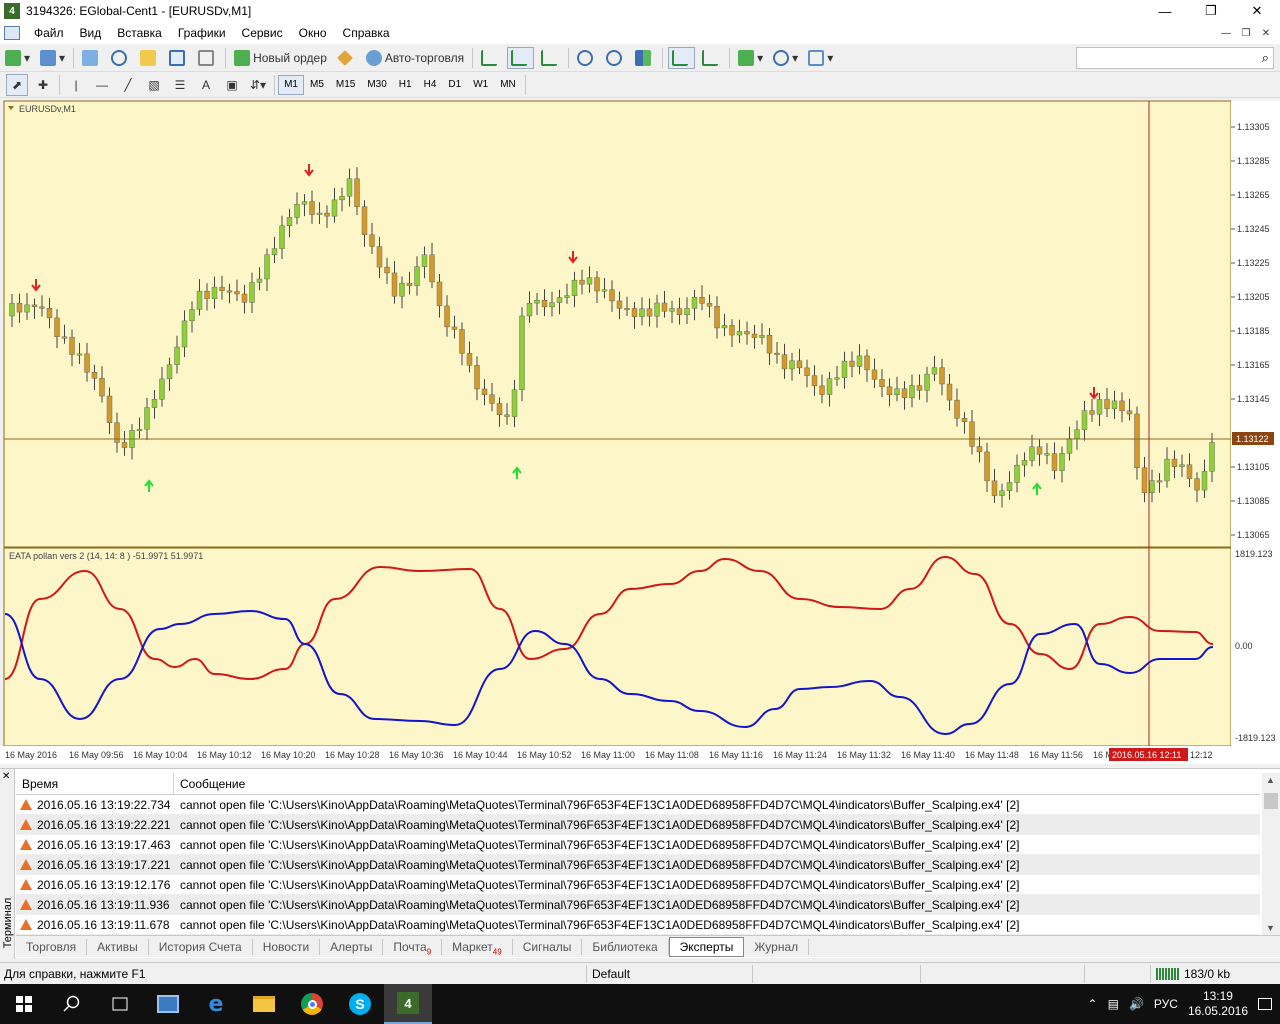 The height and width of the screenshot is (1024, 1280). What do you see at coordinates (72, 1004) in the screenshot?
I see `search-taskbar-button` at bounding box center [72, 1004].